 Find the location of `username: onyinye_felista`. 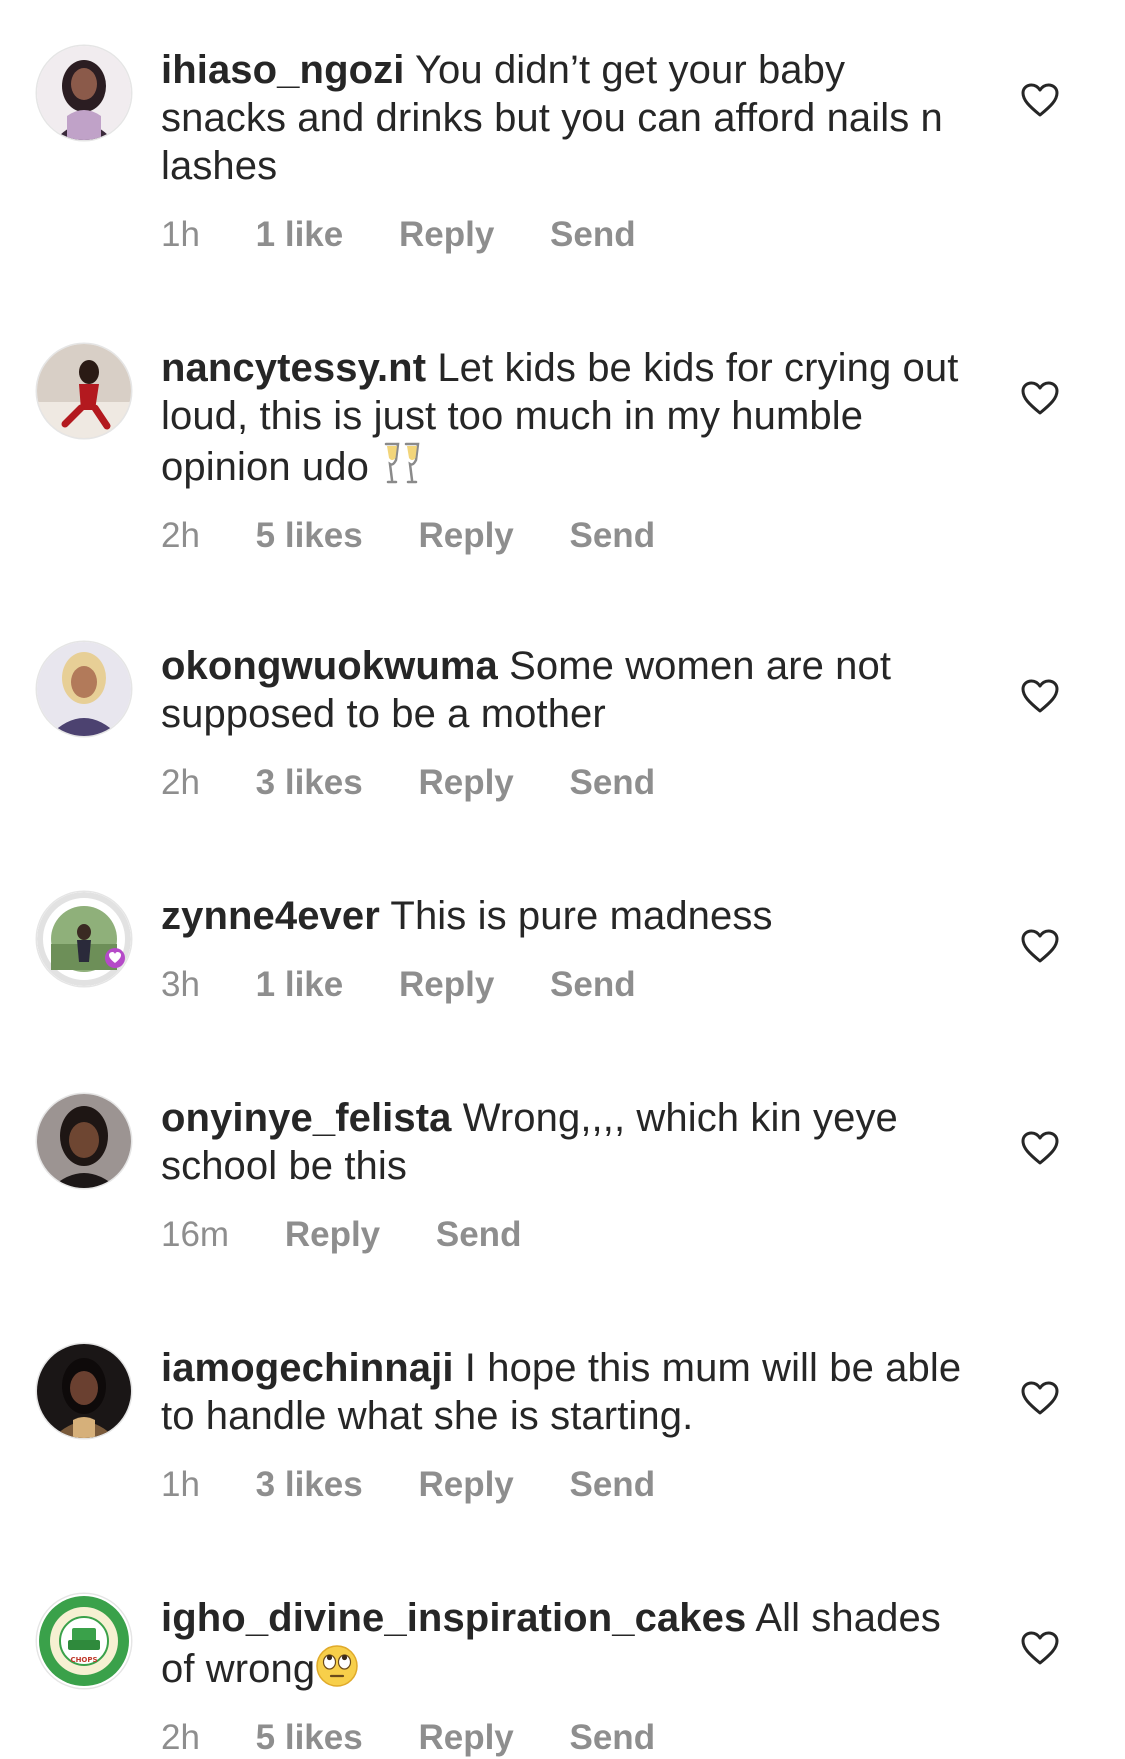

username: onyinye_felista is located at coordinates (306, 1118).